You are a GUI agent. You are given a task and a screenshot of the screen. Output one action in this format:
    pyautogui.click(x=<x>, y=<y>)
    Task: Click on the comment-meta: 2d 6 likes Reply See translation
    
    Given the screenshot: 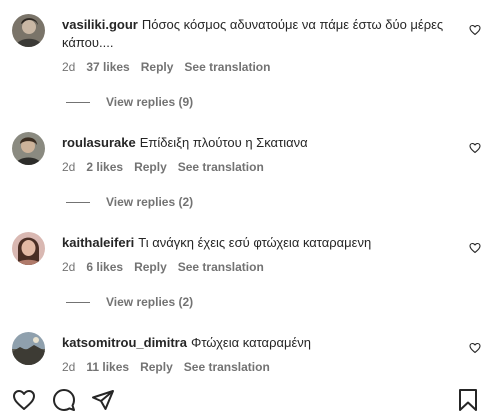 What is the action you would take?
    pyautogui.click(x=168, y=267)
    